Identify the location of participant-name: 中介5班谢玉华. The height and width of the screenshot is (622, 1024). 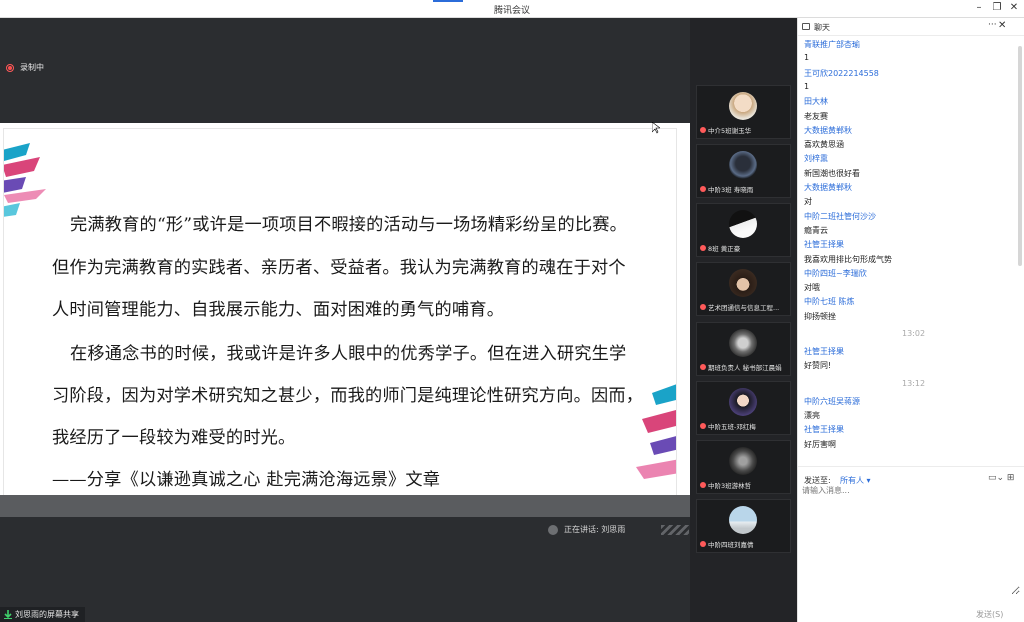
(730, 131).